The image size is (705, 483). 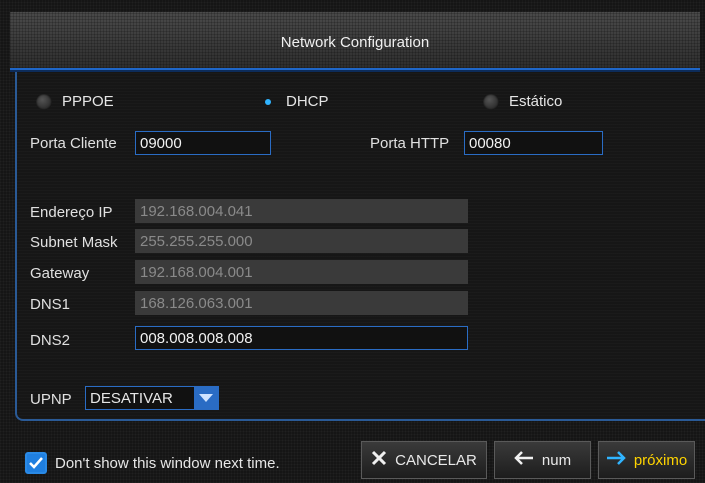 I want to click on radio-pppoe: PPPOE, so click(x=75, y=101).